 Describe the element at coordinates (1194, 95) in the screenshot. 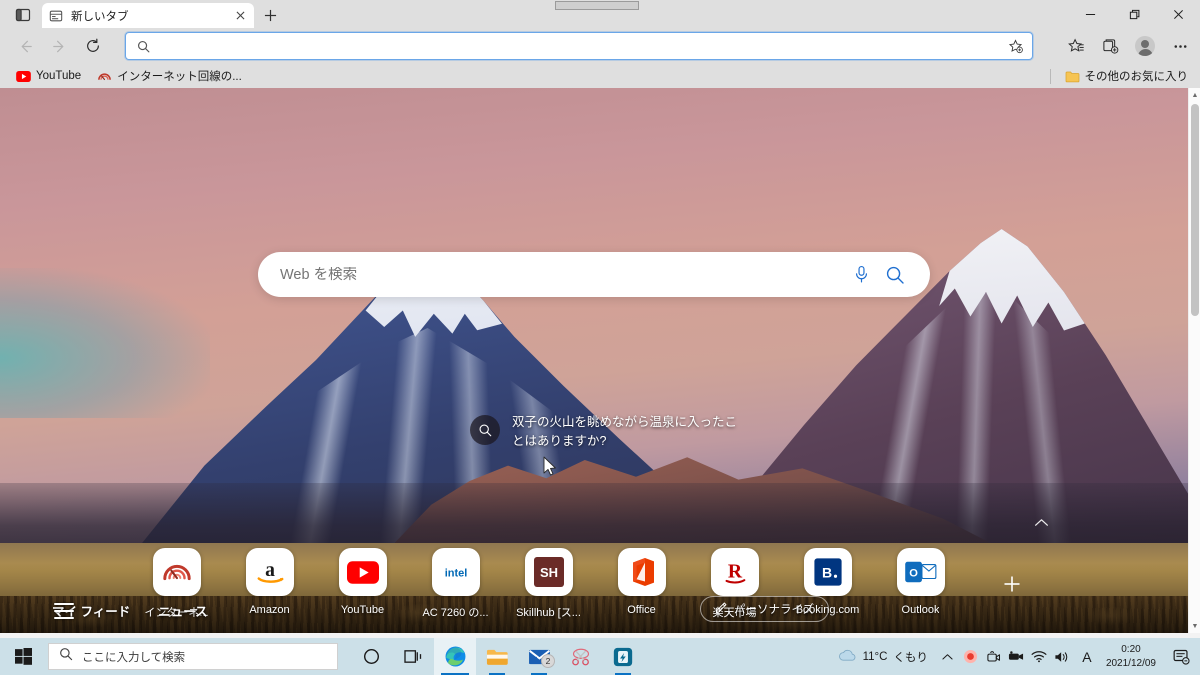

I see `scroll-up-icon: ▲` at that location.